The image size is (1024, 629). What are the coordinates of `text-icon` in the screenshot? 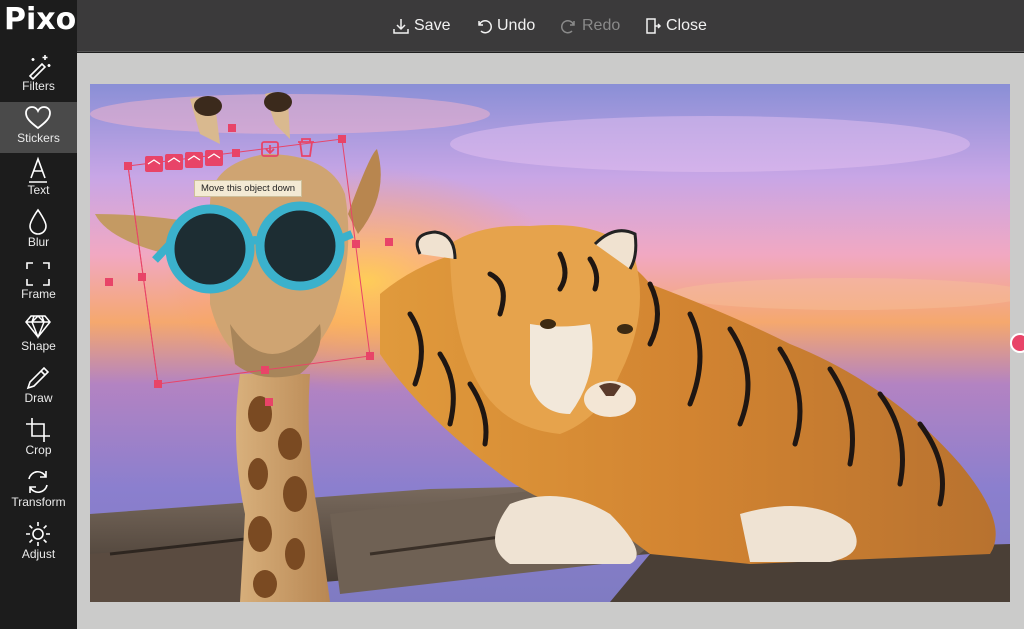 It's located at (38, 169).